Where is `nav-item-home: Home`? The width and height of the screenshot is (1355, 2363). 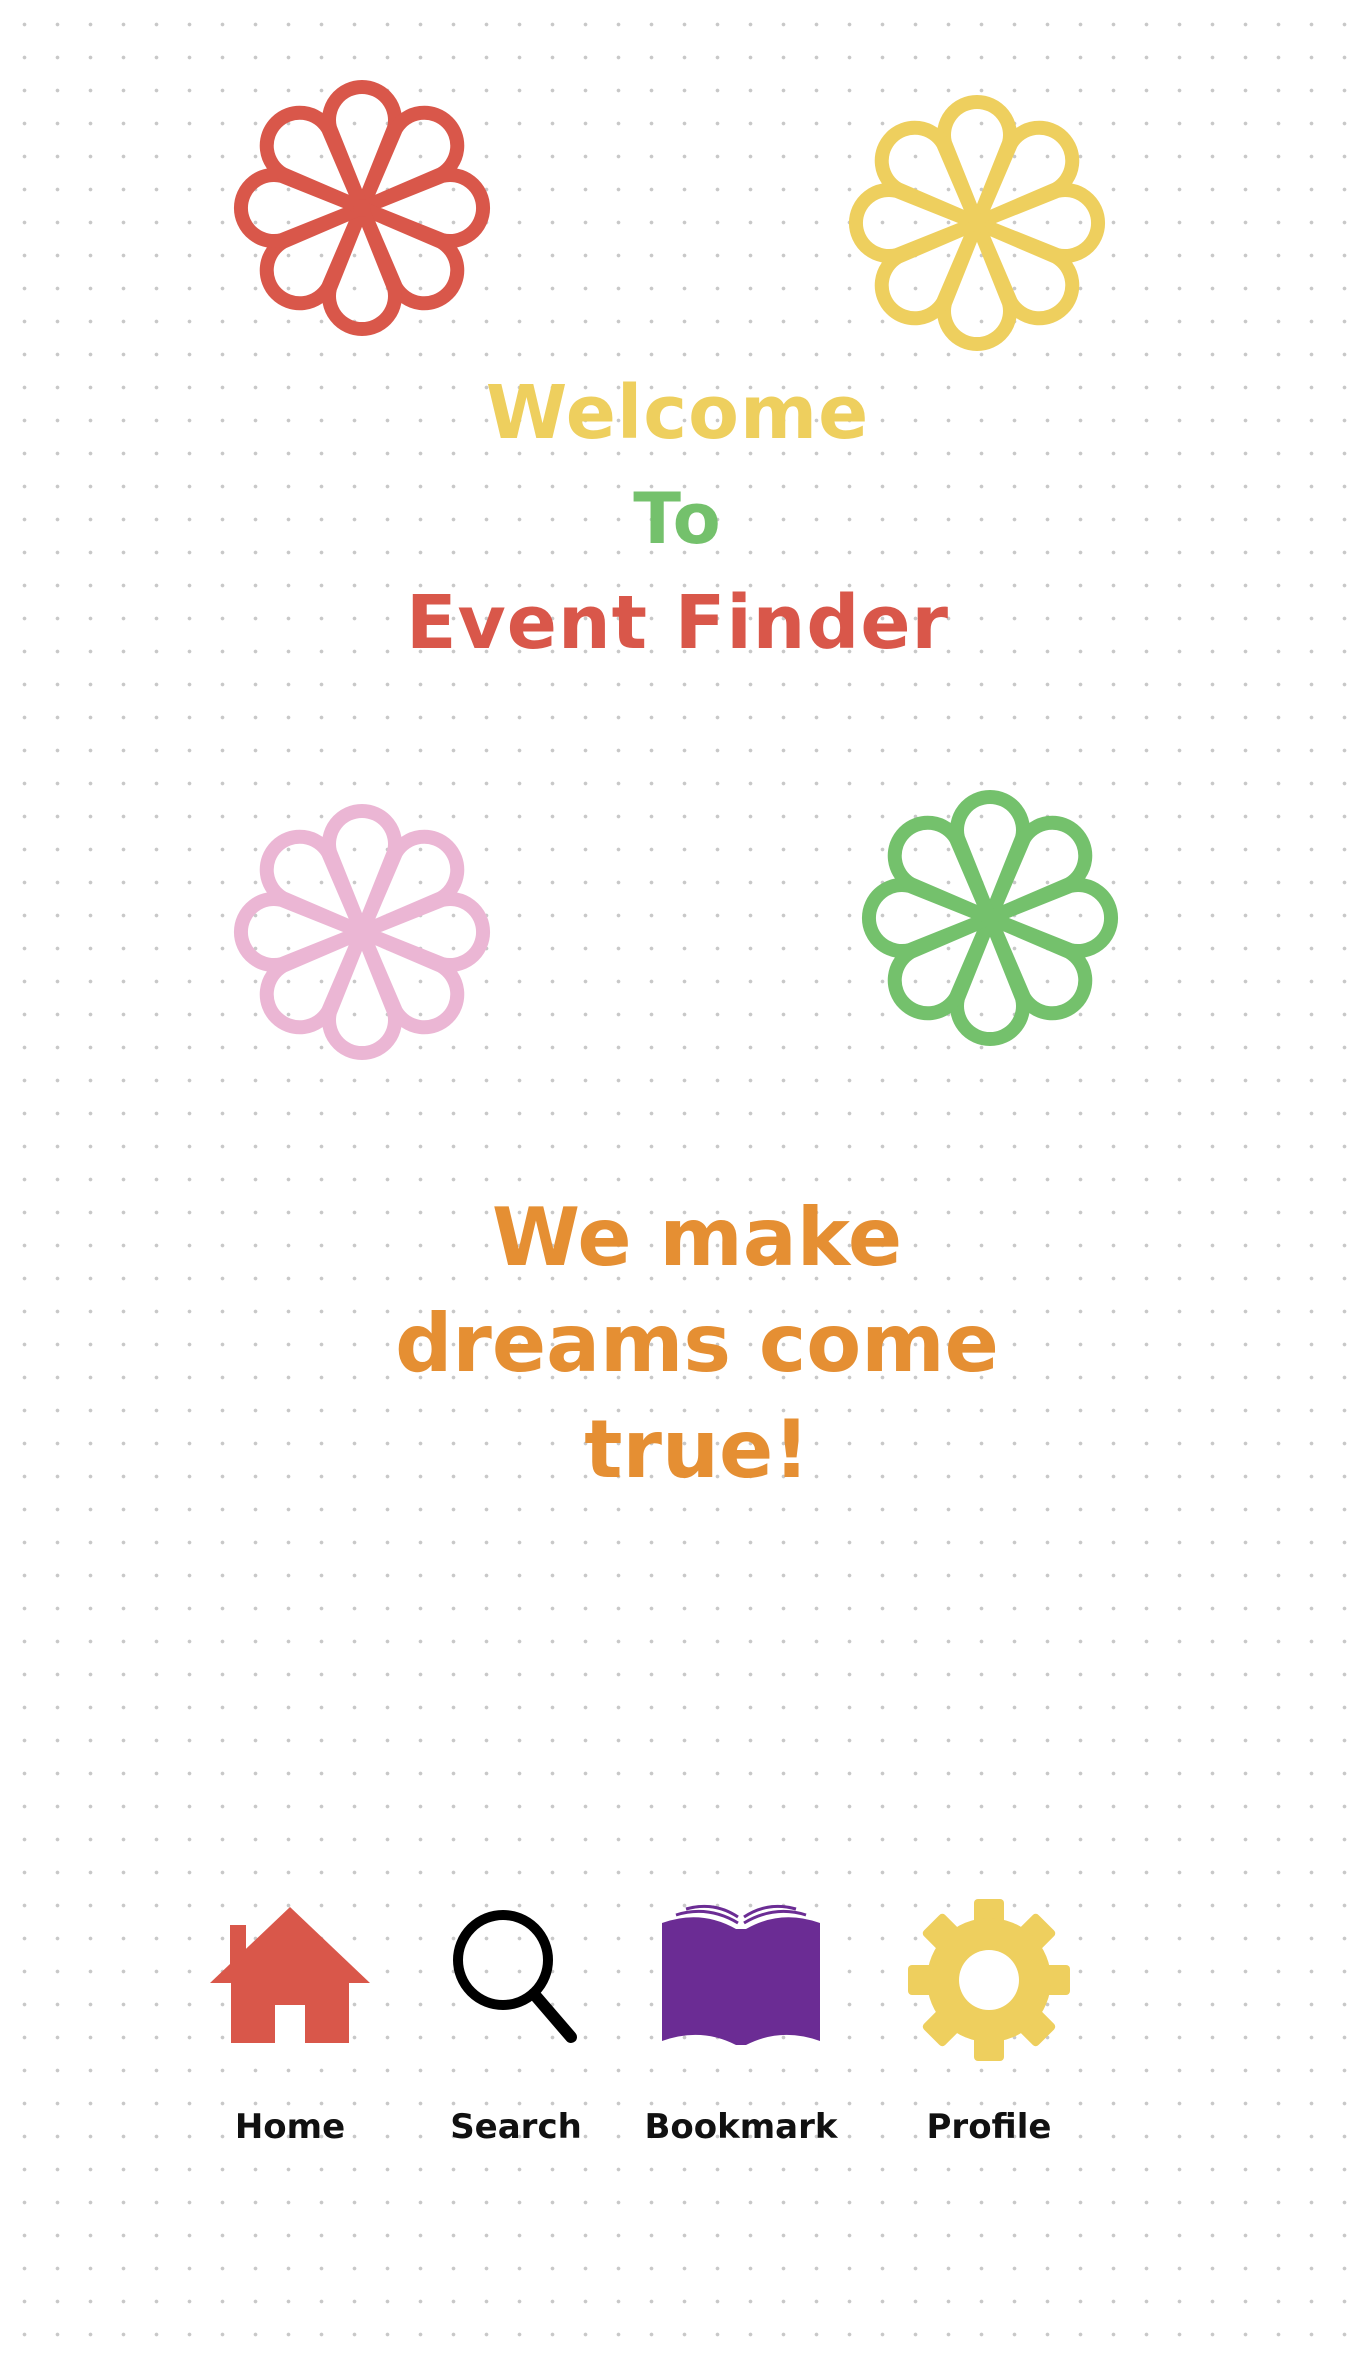 nav-item-home: Home is located at coordinates (290, 2030).